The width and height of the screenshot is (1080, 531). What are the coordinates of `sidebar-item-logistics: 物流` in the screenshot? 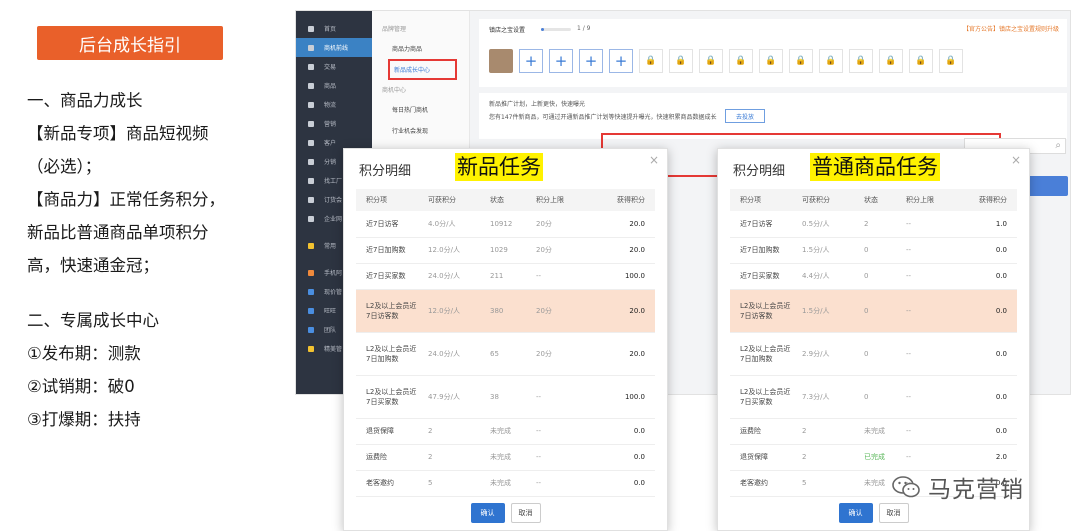 It's located at (334, 104).